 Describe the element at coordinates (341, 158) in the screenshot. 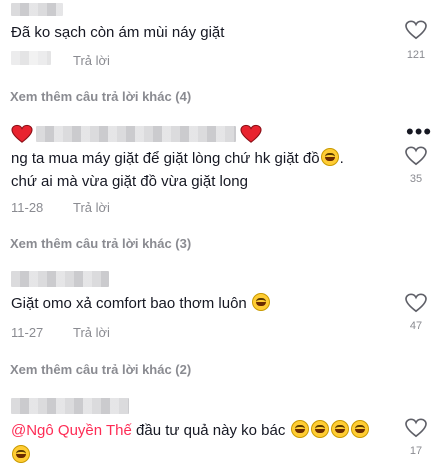

I see `comment-text-line1-end: .` at that location.